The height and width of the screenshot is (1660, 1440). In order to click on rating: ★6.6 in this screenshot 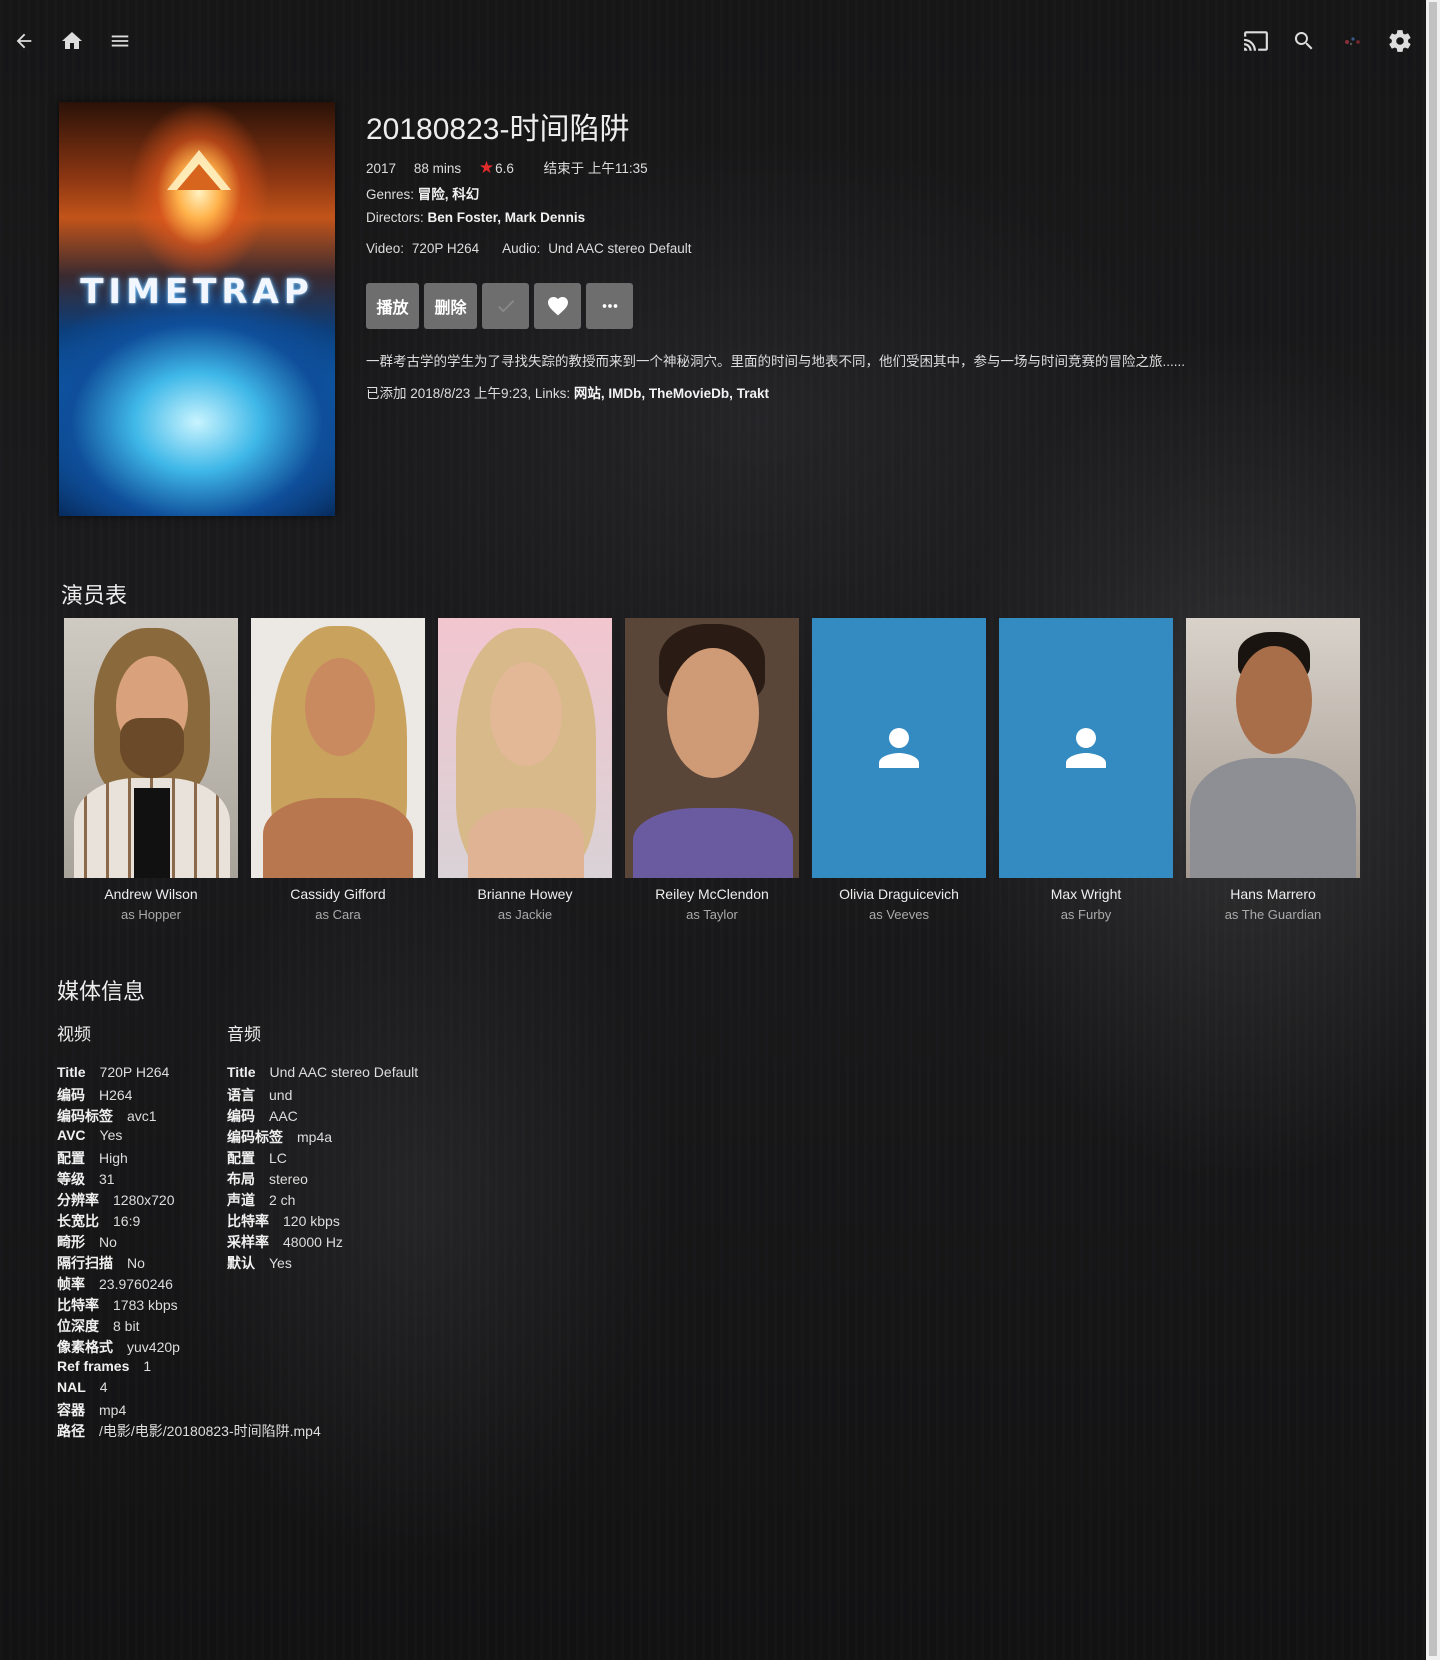, I will do `click(503, 167)`.